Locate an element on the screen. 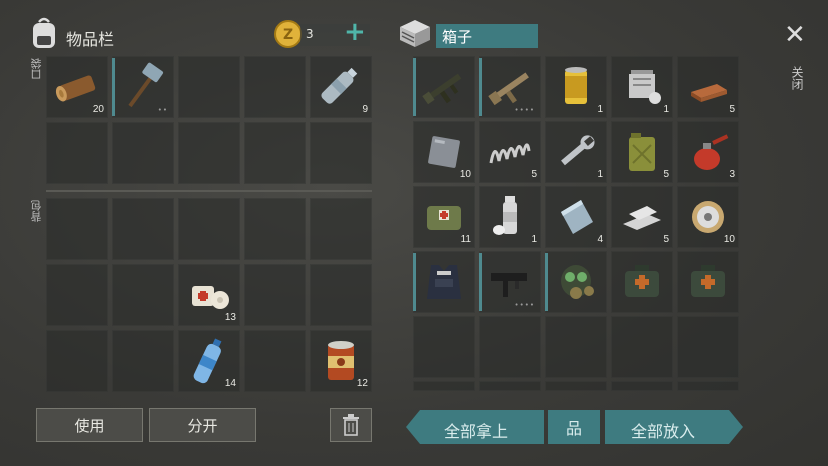 Image resolution: width=828 pixels, height=466 pixels. chest-slot-assault-rifle is located at coordinates (444, 87).